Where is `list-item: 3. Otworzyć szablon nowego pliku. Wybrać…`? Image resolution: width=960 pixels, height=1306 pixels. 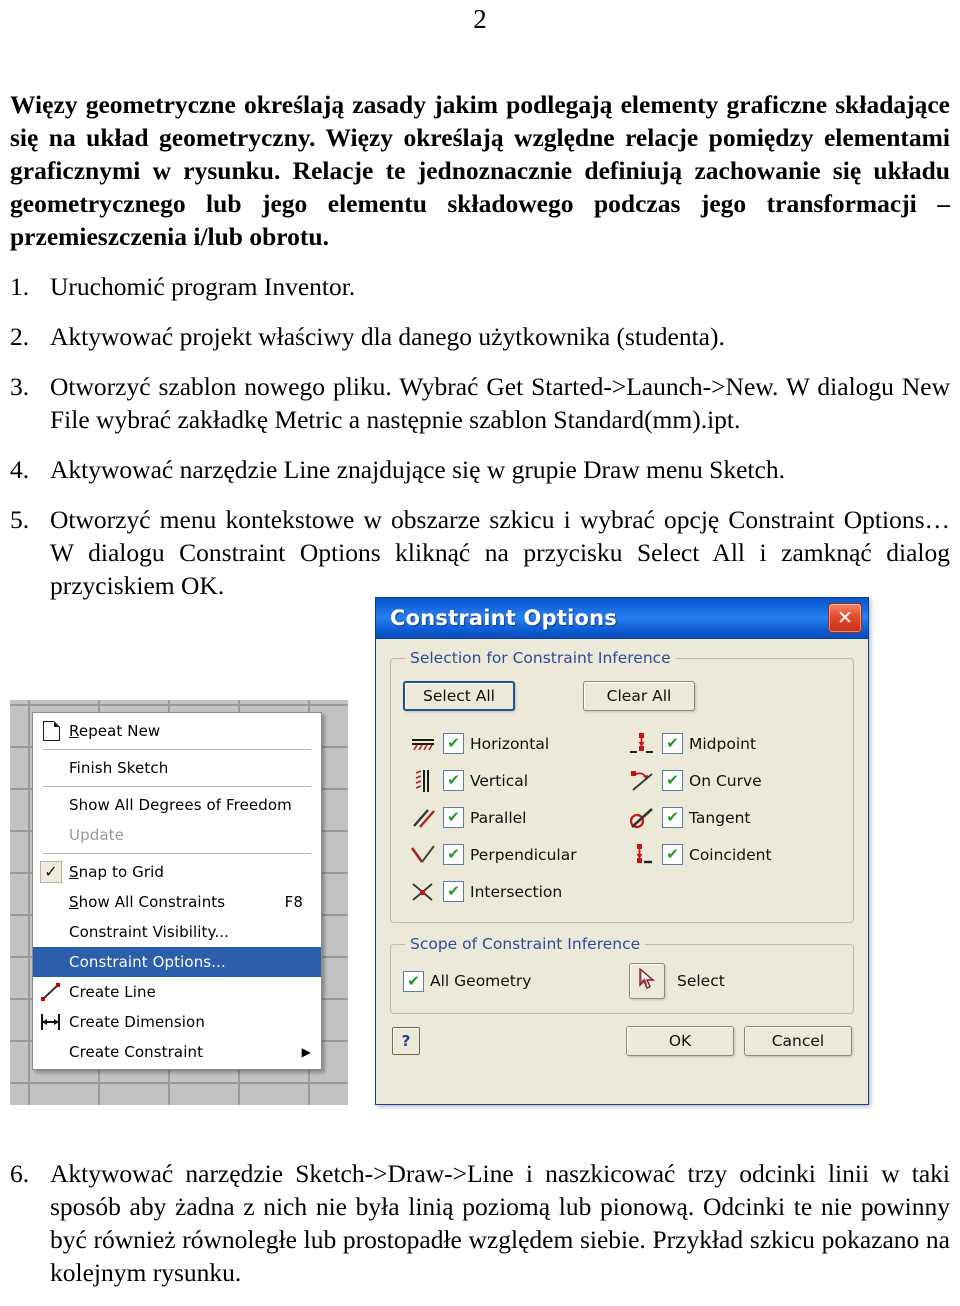
list-item: 3. Otworzyć szablon nowego pliku. Wybrać… is located at coordinates (480, 403).